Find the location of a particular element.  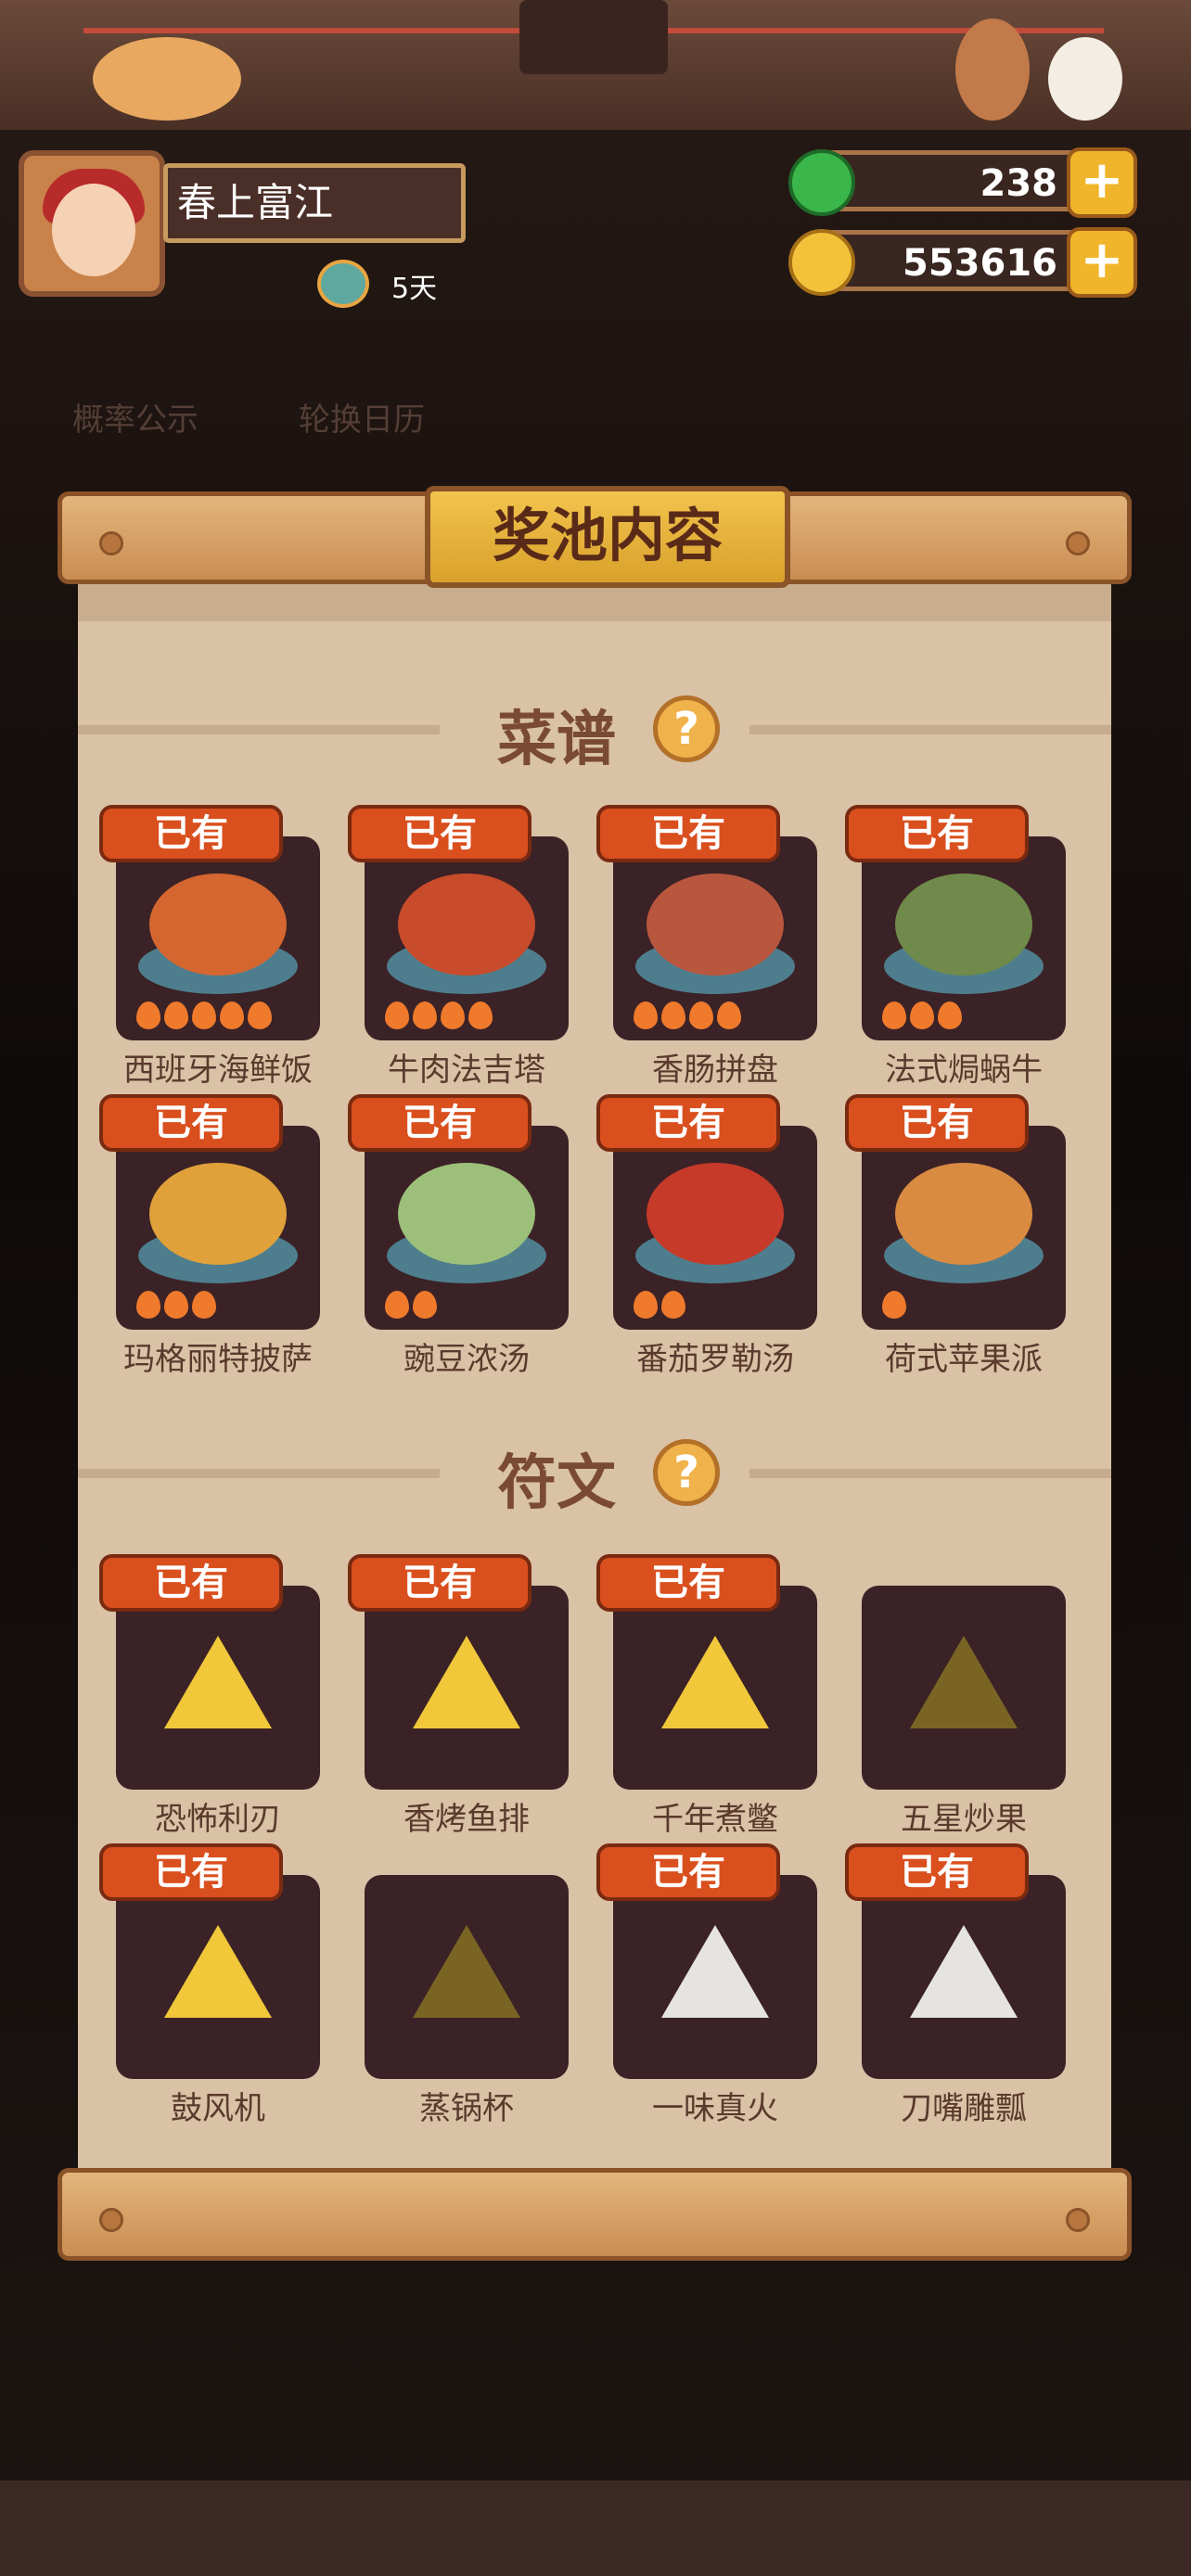

runes-help-button: ? is located at coordinates (686, 1472).